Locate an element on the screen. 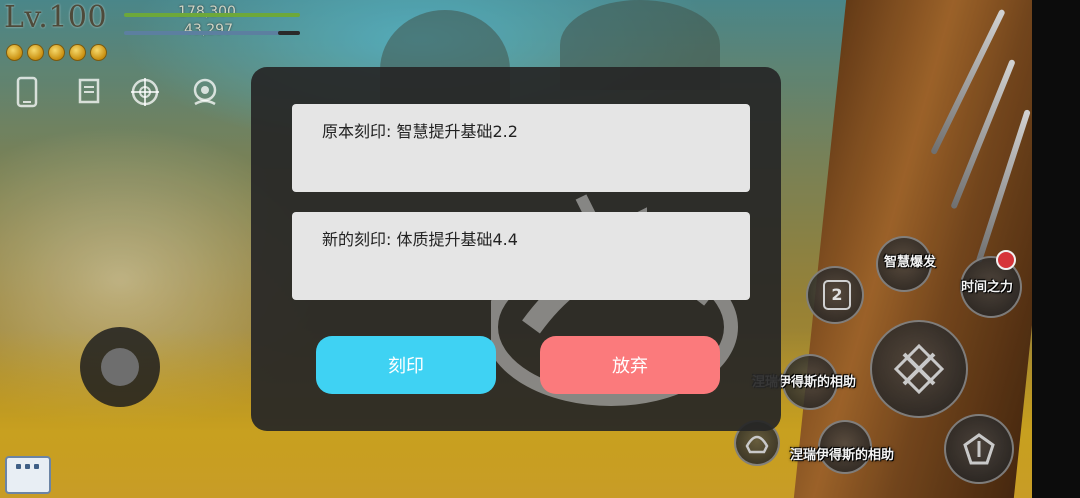 This screenshot has height=498, width=1080. original-inscription-text: 原本刻印: 智慧提升基础2.2 is located at coordinates (420, 131).